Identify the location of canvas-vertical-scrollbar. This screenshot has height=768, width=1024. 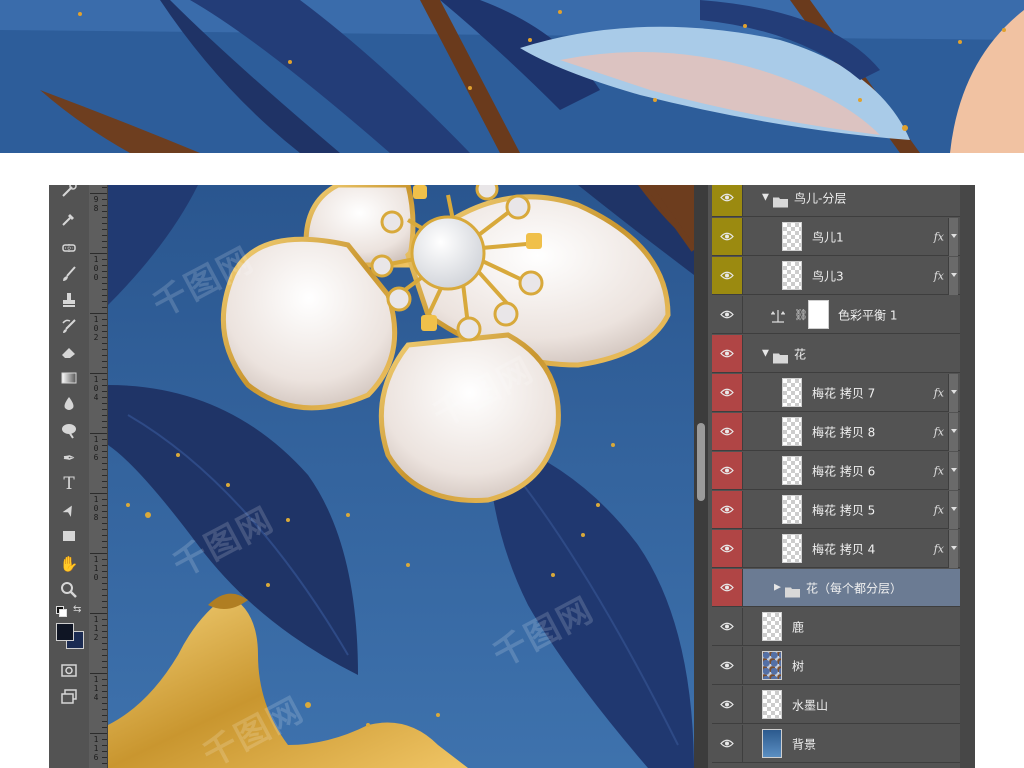
(701, 476).